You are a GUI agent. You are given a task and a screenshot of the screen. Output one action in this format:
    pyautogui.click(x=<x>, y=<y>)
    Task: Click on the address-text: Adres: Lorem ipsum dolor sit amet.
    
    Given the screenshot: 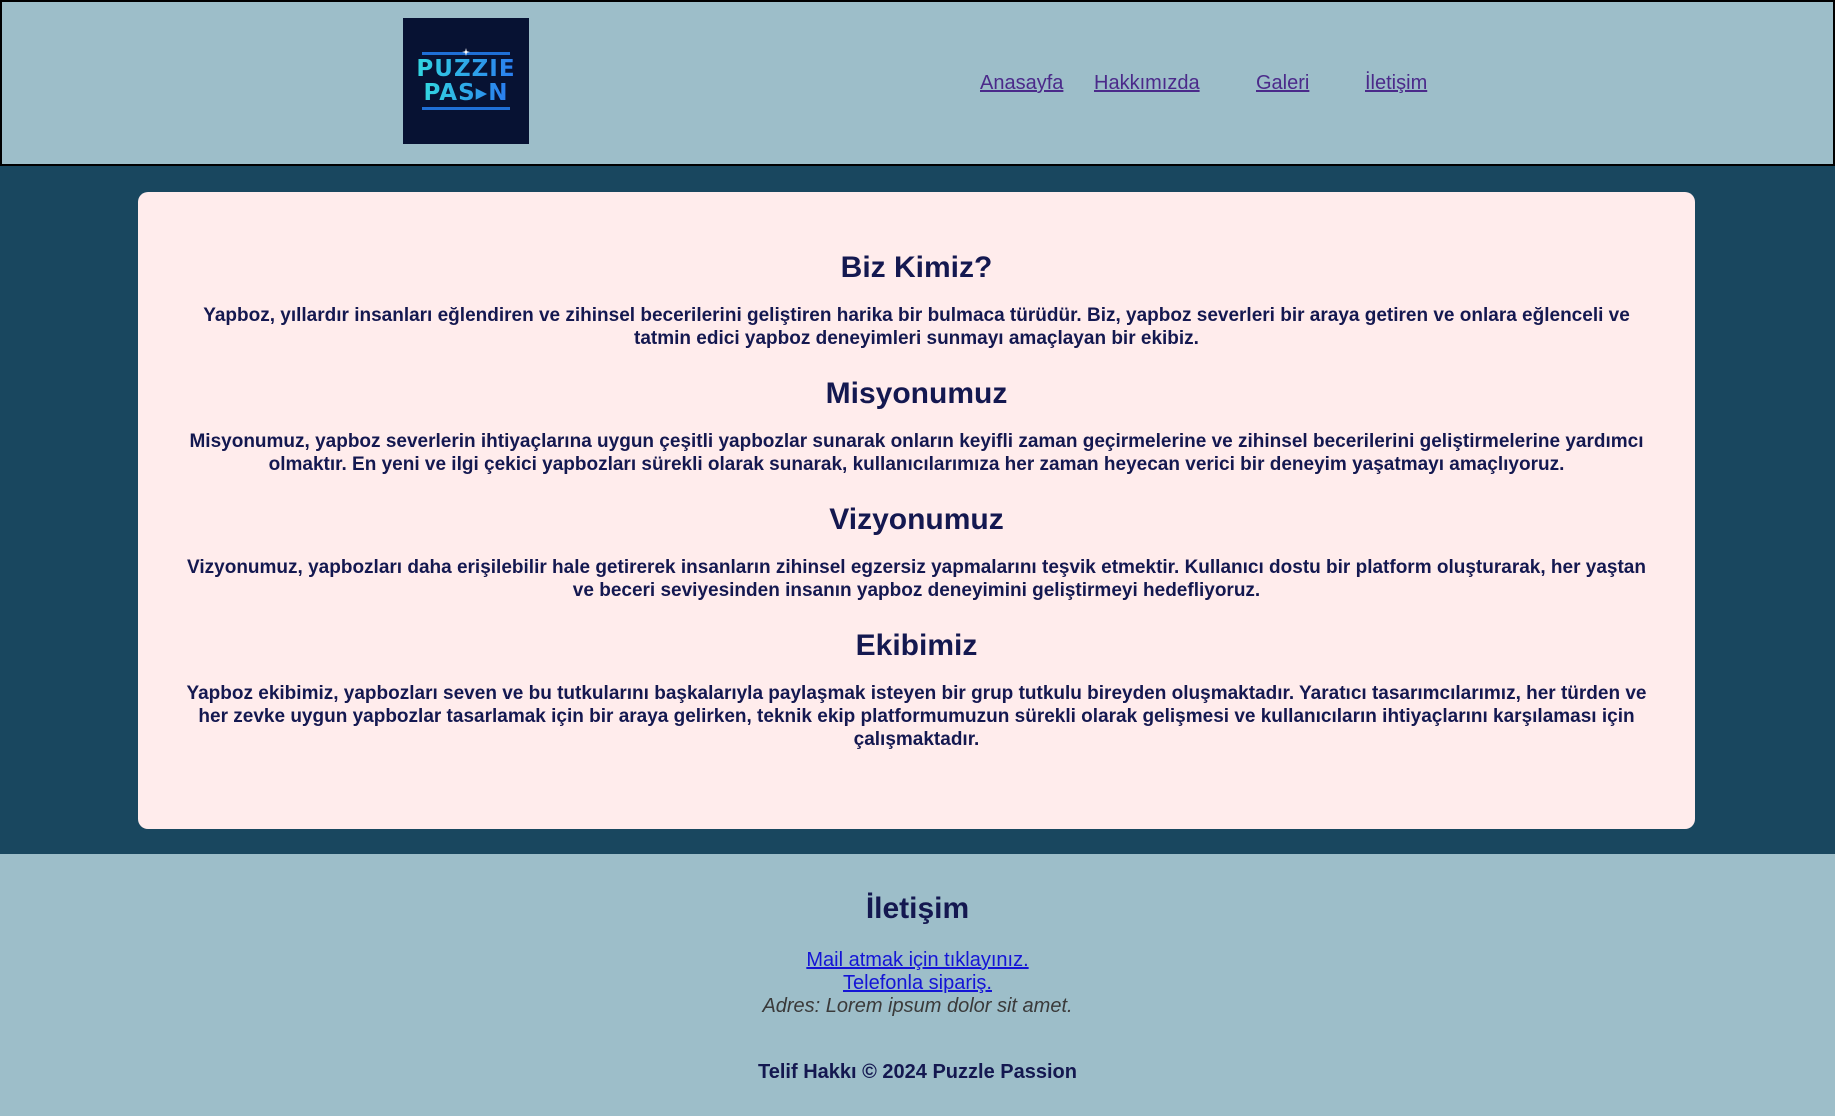 What is the action you would take?
    pyautogui.click(x=917, y=1006)
    